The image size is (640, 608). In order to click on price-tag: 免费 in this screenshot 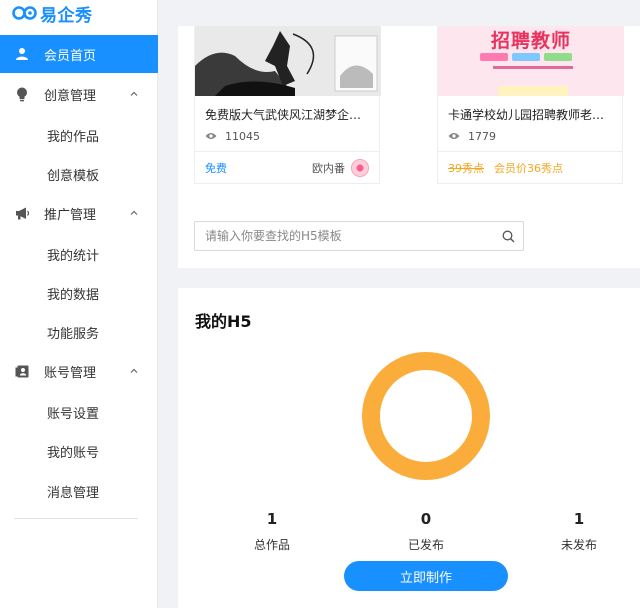, I will do `click(216, 168)`.